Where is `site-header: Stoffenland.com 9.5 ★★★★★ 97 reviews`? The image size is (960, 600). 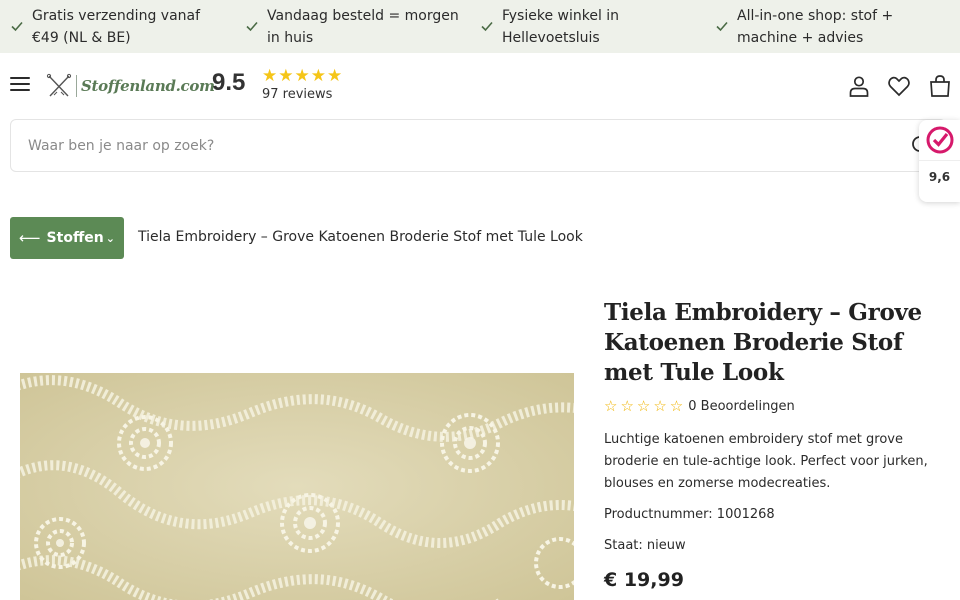
site-header: Stoffenland.com 9.5 ★★★★★ 97 reviews is located at coordinates (480, 86).